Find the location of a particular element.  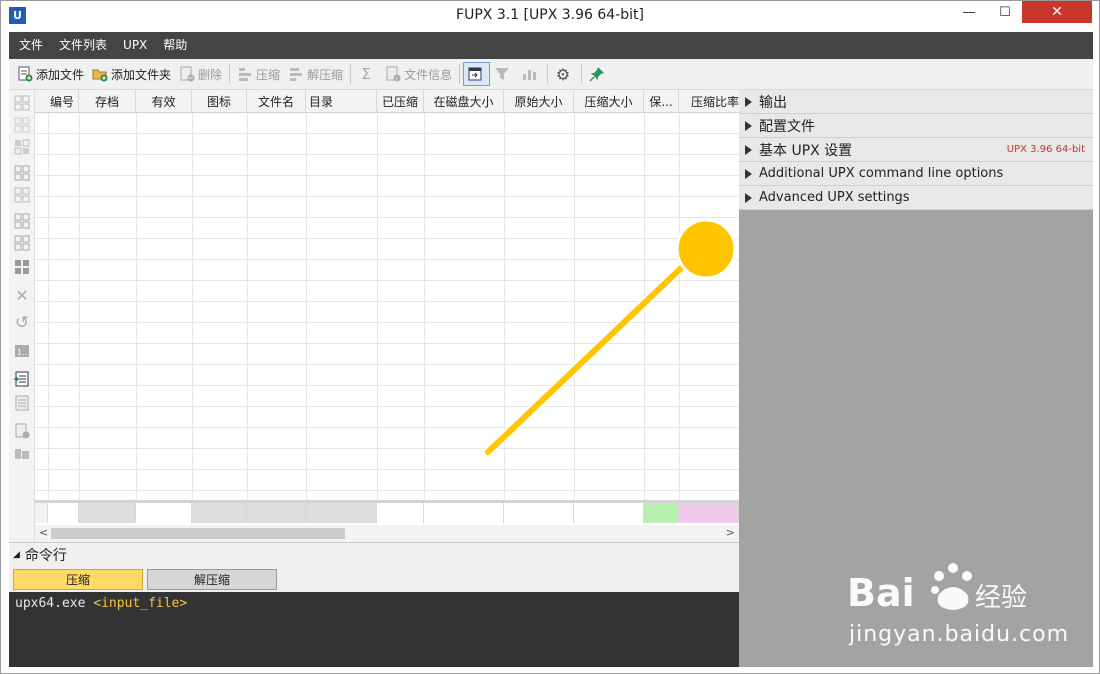

command-output: upx64.exe <input_file> is located at coordinates (374, 629).